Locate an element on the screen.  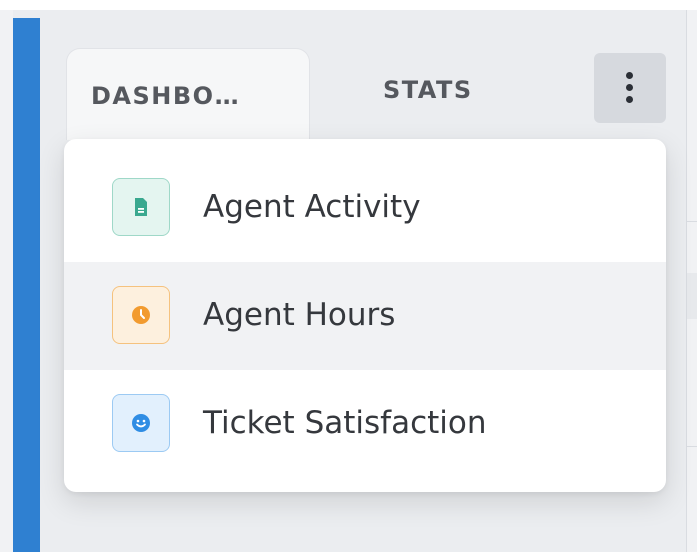
content-edge is located at coordinates (691, 281).